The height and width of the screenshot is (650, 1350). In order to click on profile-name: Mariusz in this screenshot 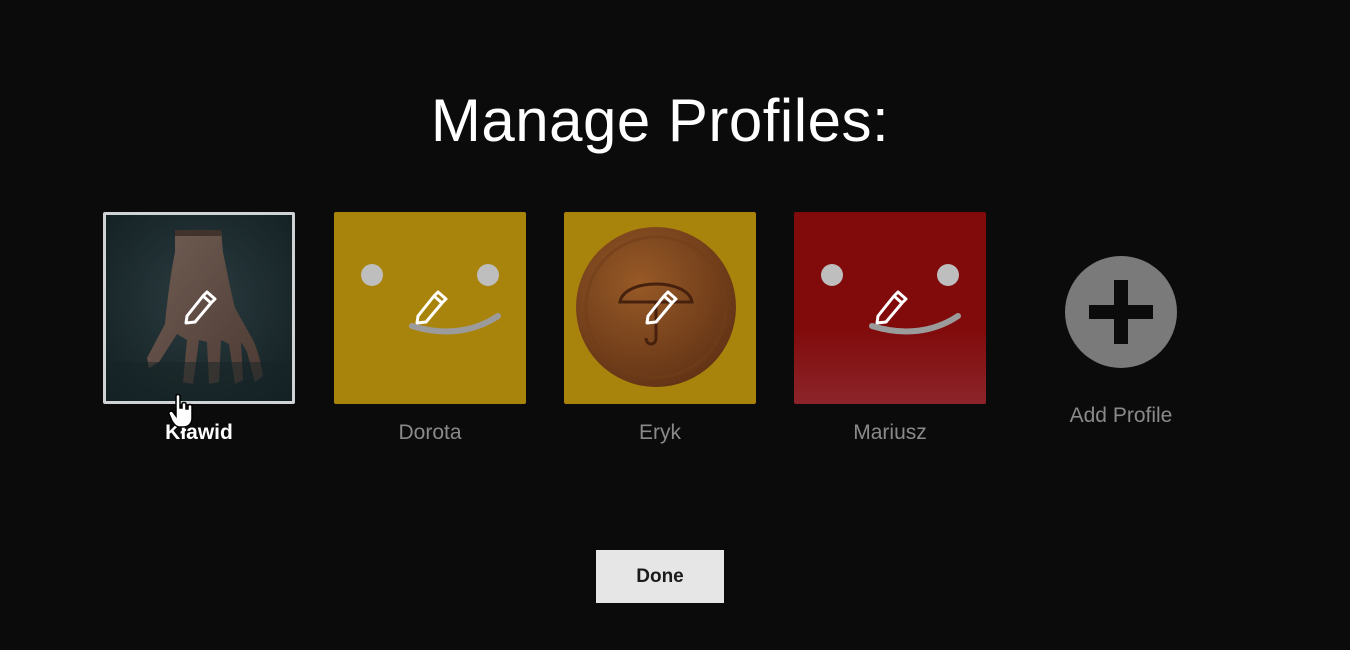, I will do `click(890, 432)`.